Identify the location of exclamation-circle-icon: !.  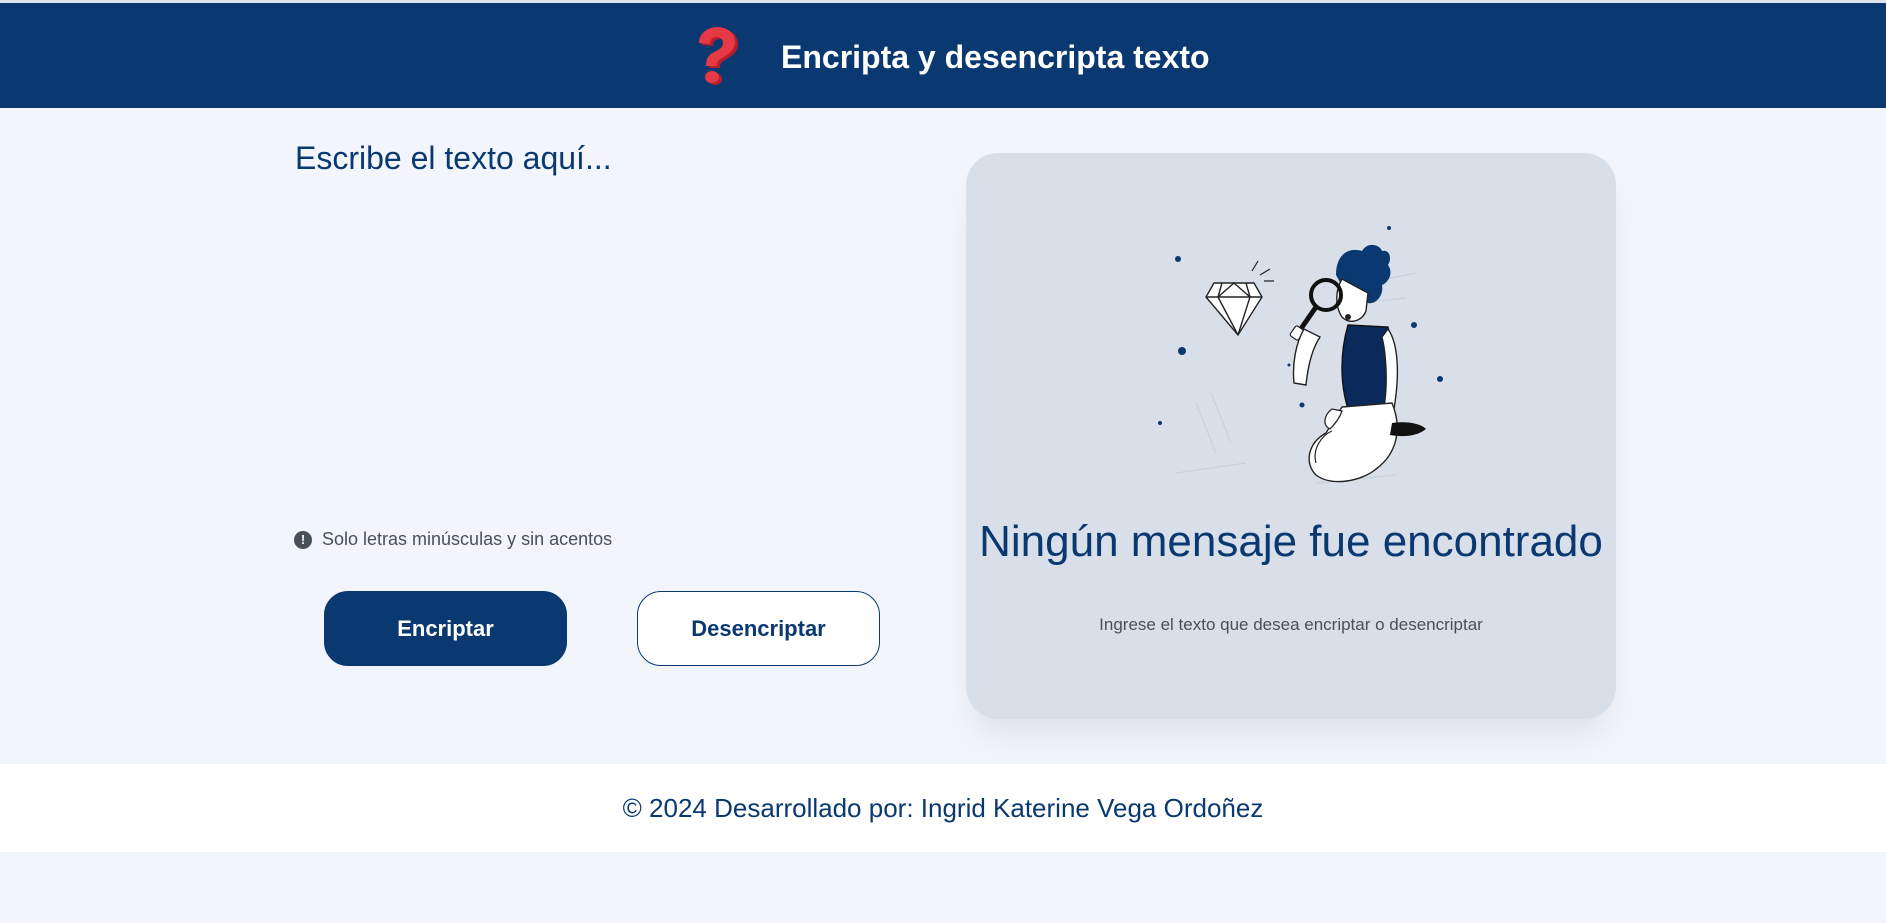
(303, 539).